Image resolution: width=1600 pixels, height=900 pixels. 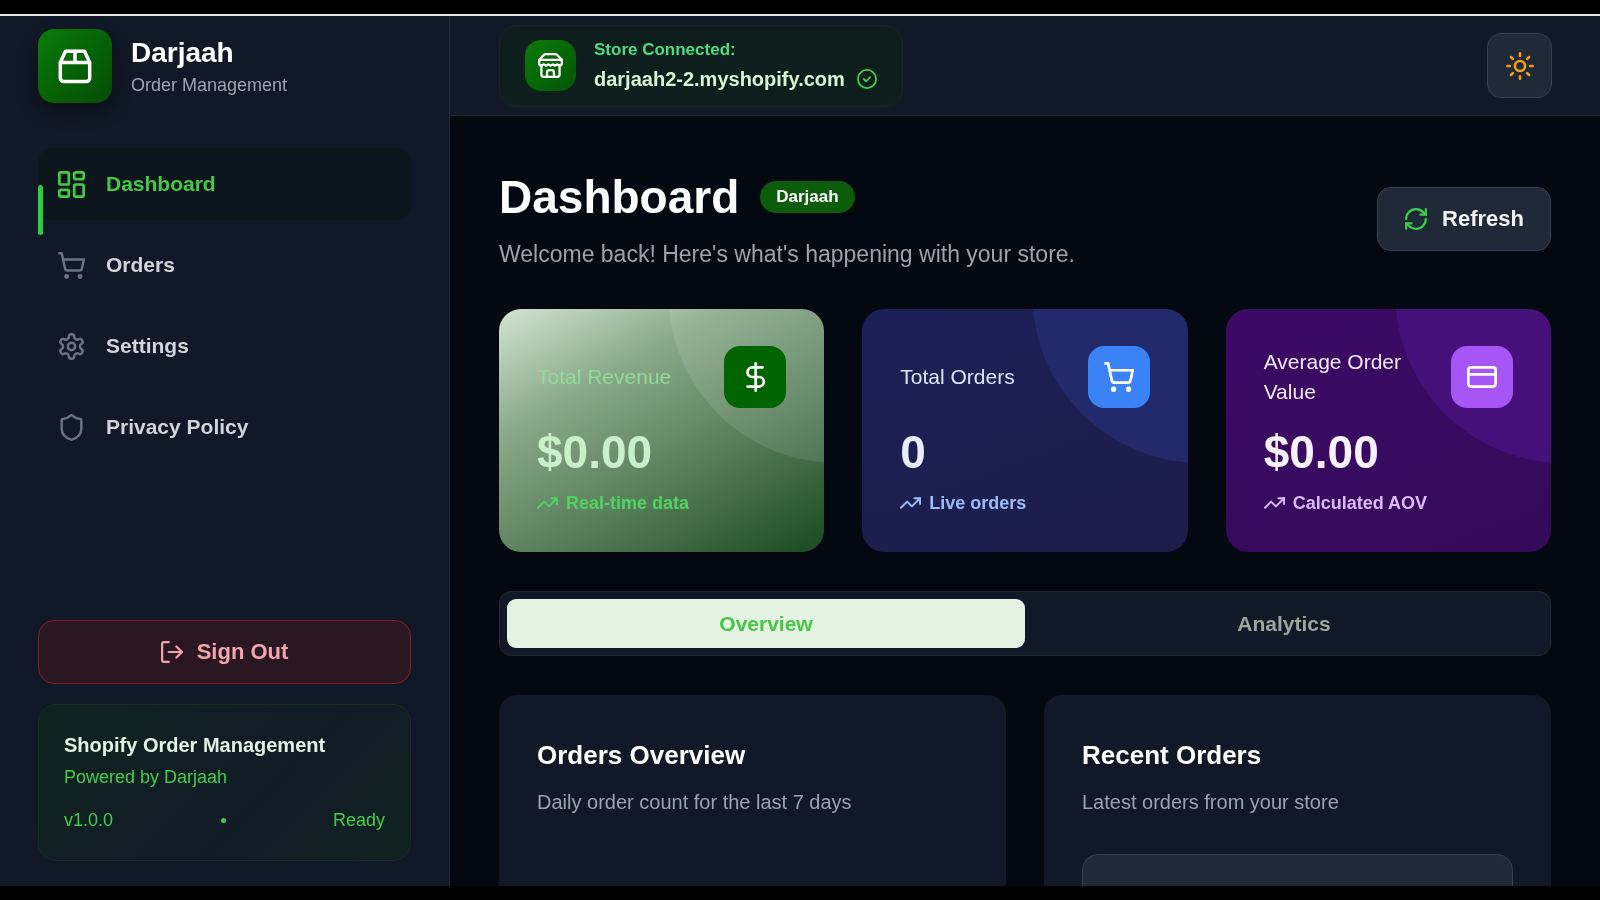 What do you see at coordinates (224, 427) in the screenshot?
I see `sidebar-item: Privacy Policy` at bounding box center [224, 427].